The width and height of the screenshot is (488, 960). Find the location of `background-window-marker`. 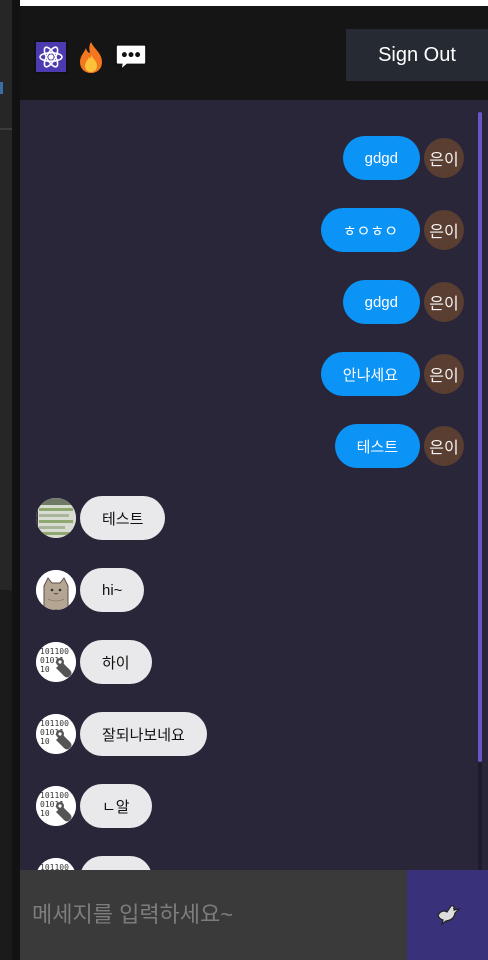

background-window-marker is located at coordinates (1, 88).